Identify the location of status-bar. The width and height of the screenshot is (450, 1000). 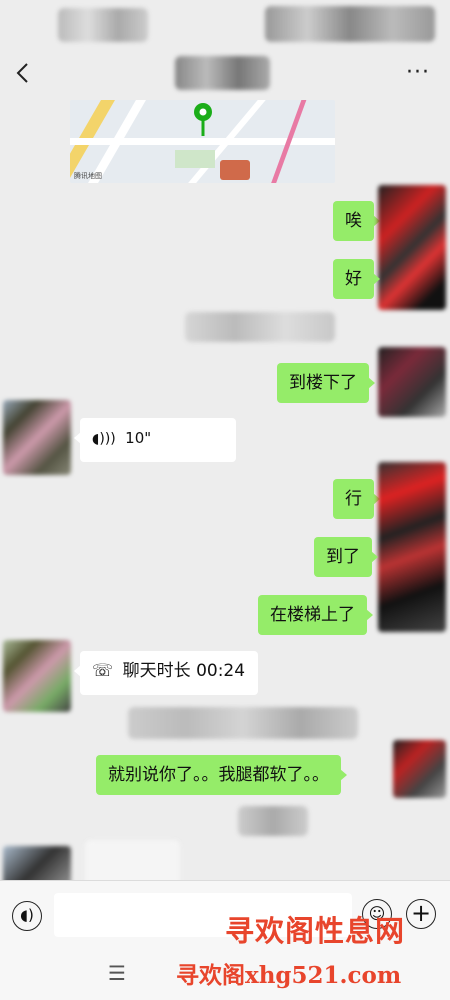
(225, 25).